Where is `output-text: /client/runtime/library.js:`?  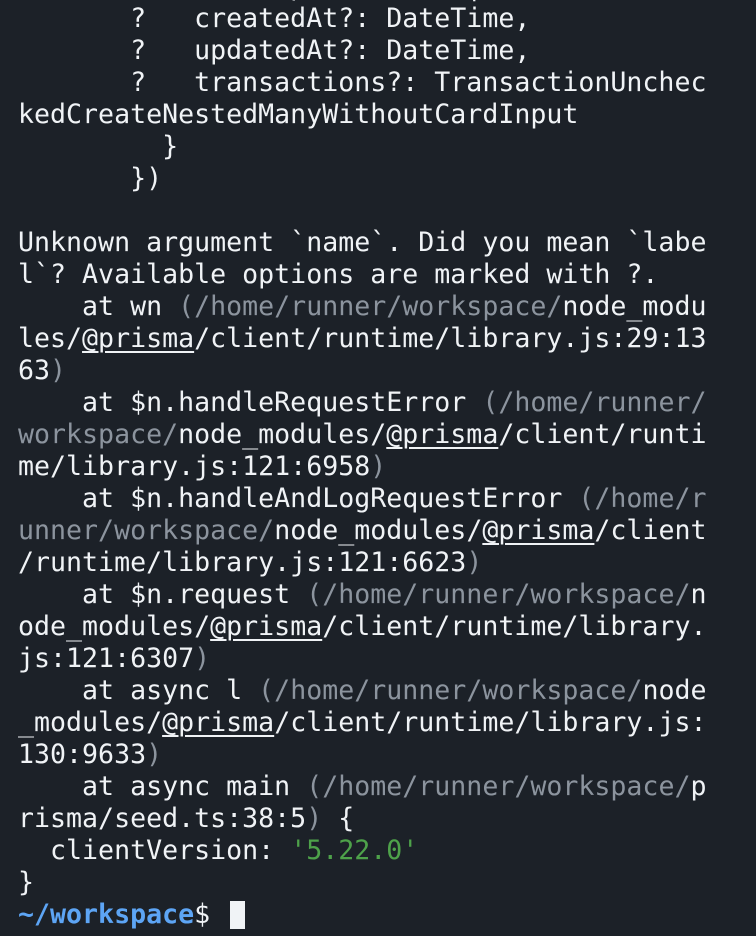
output-text: /client/runtime/library.js: is located at coordinates (490, 722).